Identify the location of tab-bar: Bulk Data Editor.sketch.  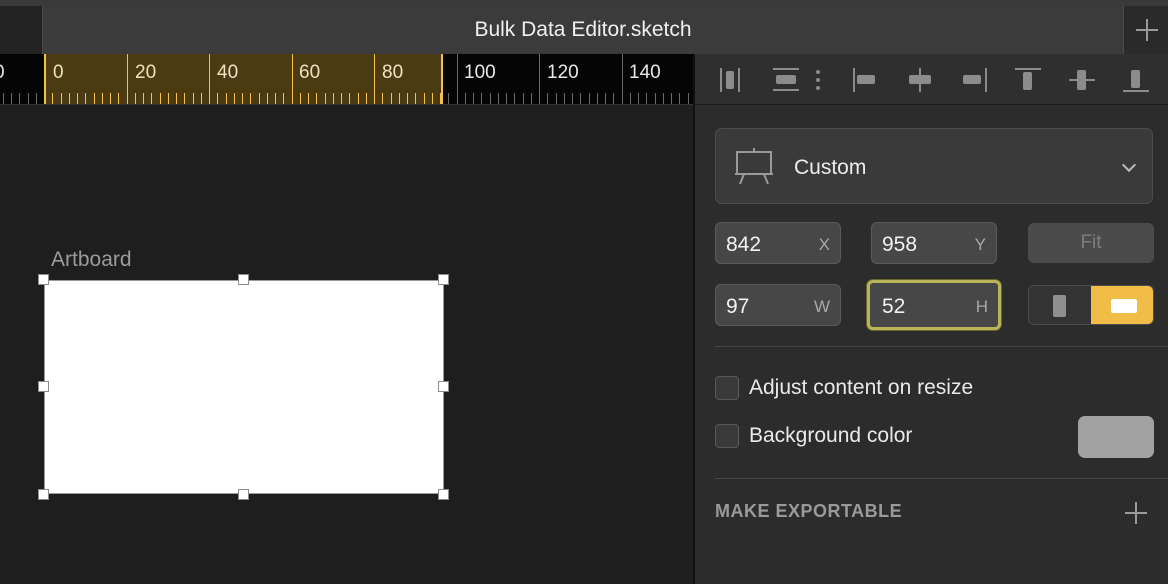
(584, 27).